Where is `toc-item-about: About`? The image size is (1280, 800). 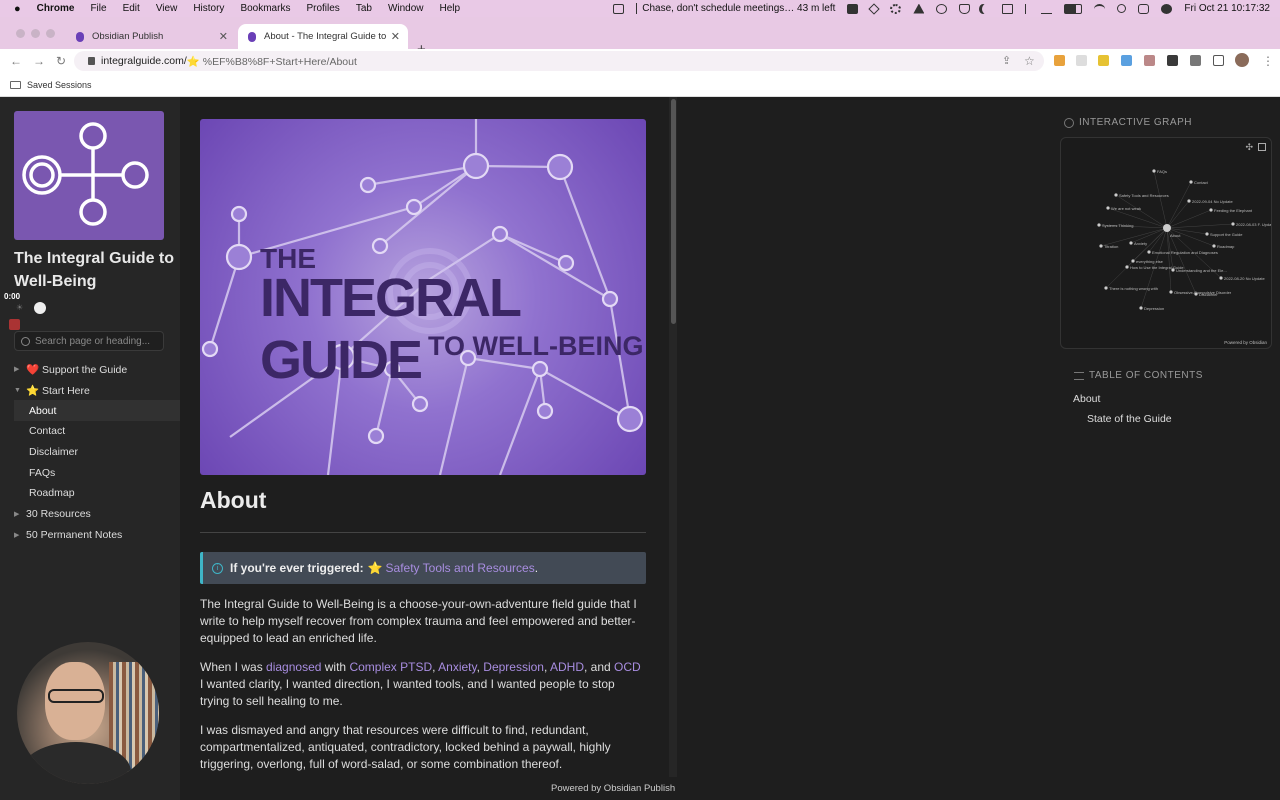
toc-item-about: About is located at coordinates (1086, 399).